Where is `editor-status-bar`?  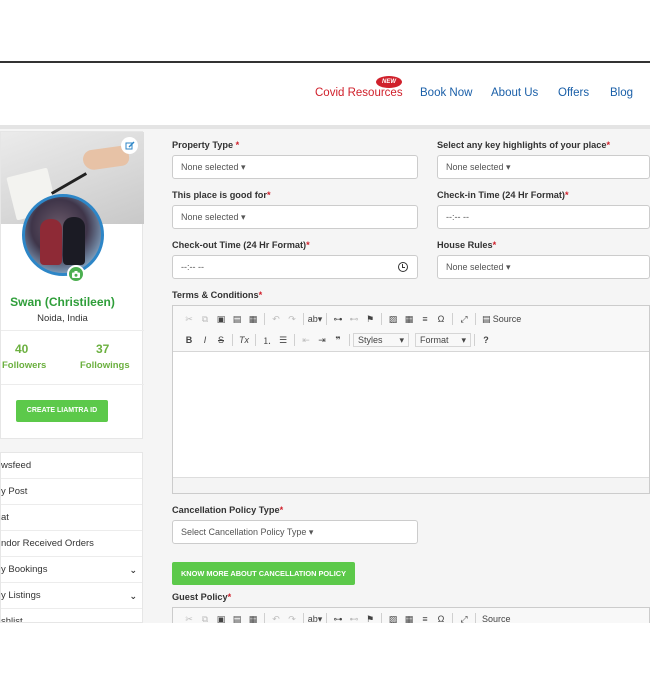 editor-status-bar is located at coordinates (411, 485).